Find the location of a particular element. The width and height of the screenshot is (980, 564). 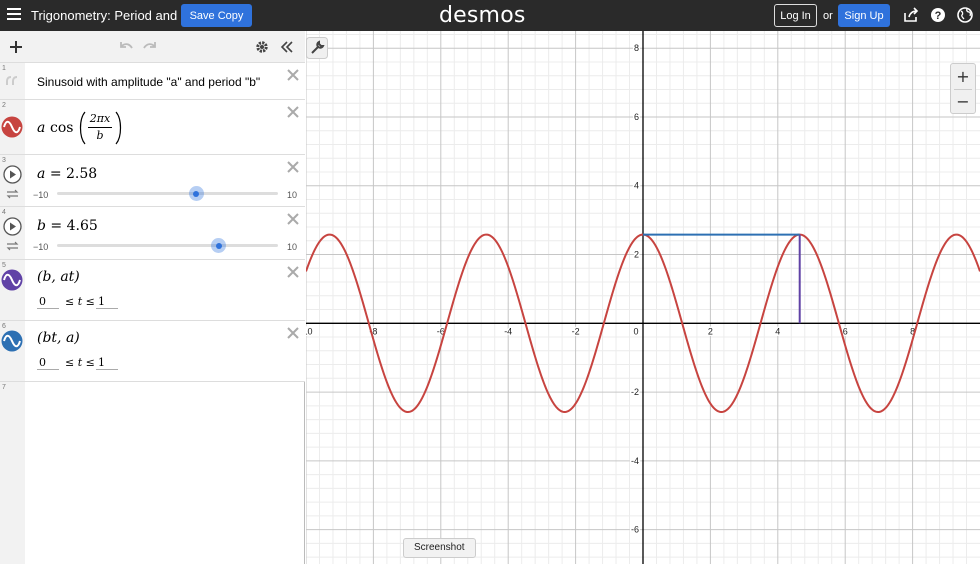

redo-icon is located at coordinates (151, 47).